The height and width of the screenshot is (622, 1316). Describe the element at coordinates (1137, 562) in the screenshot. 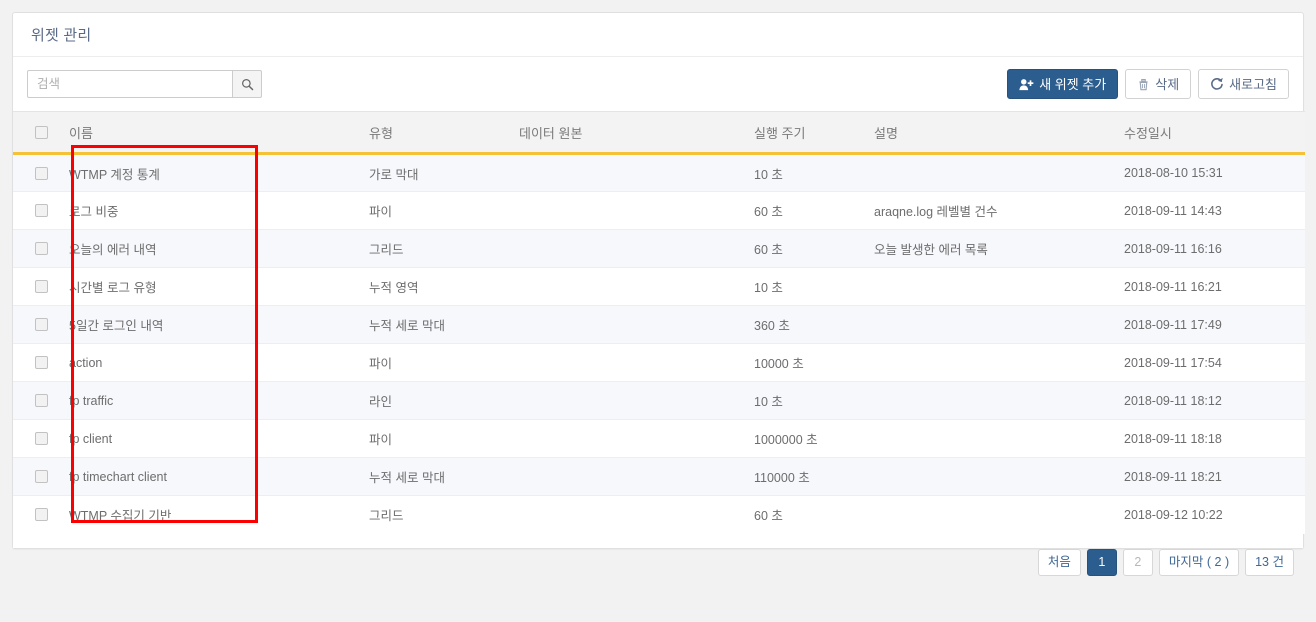

I see `pagination-page-2: 2` at that location.